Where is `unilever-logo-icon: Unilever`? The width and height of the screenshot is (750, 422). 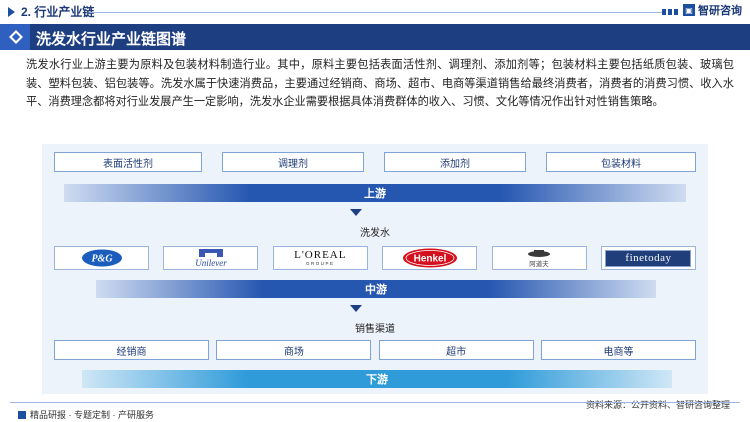 unilever-logo-icon: Unilever is located at coordinates (211, 258).